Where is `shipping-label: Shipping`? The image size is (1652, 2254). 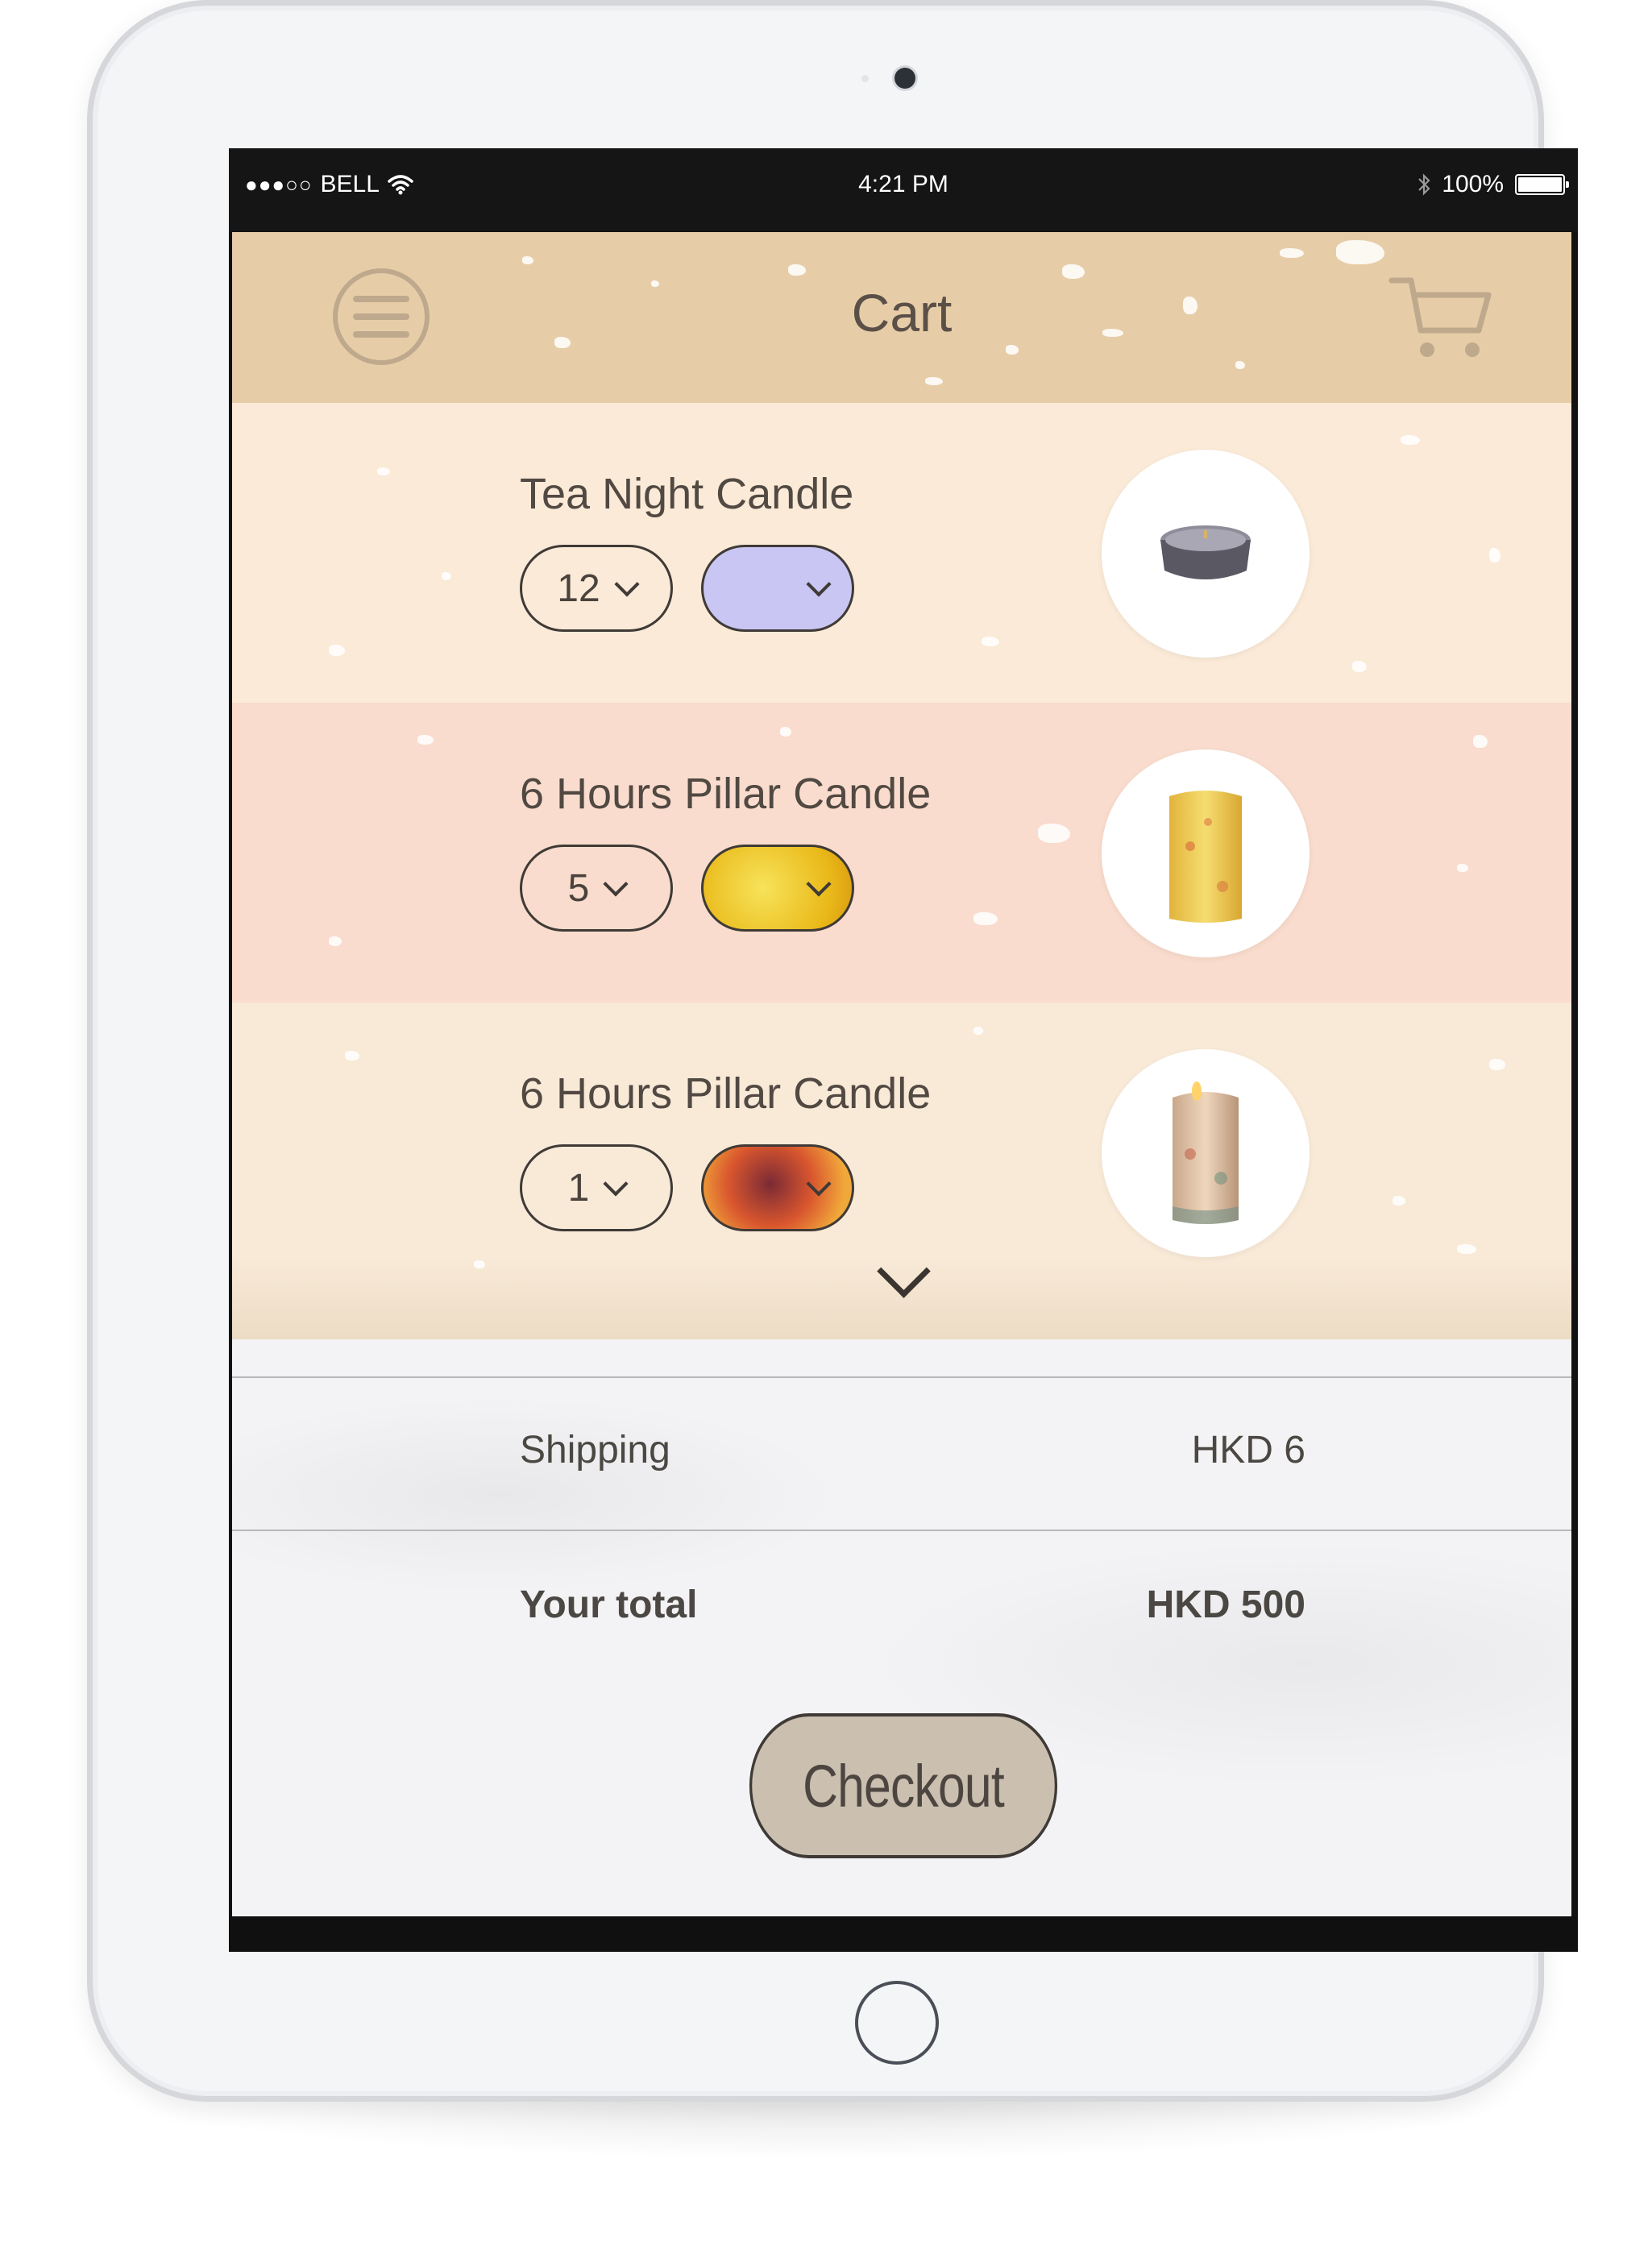 shipping-label: Shipping is located at coordinates (595, 1451).